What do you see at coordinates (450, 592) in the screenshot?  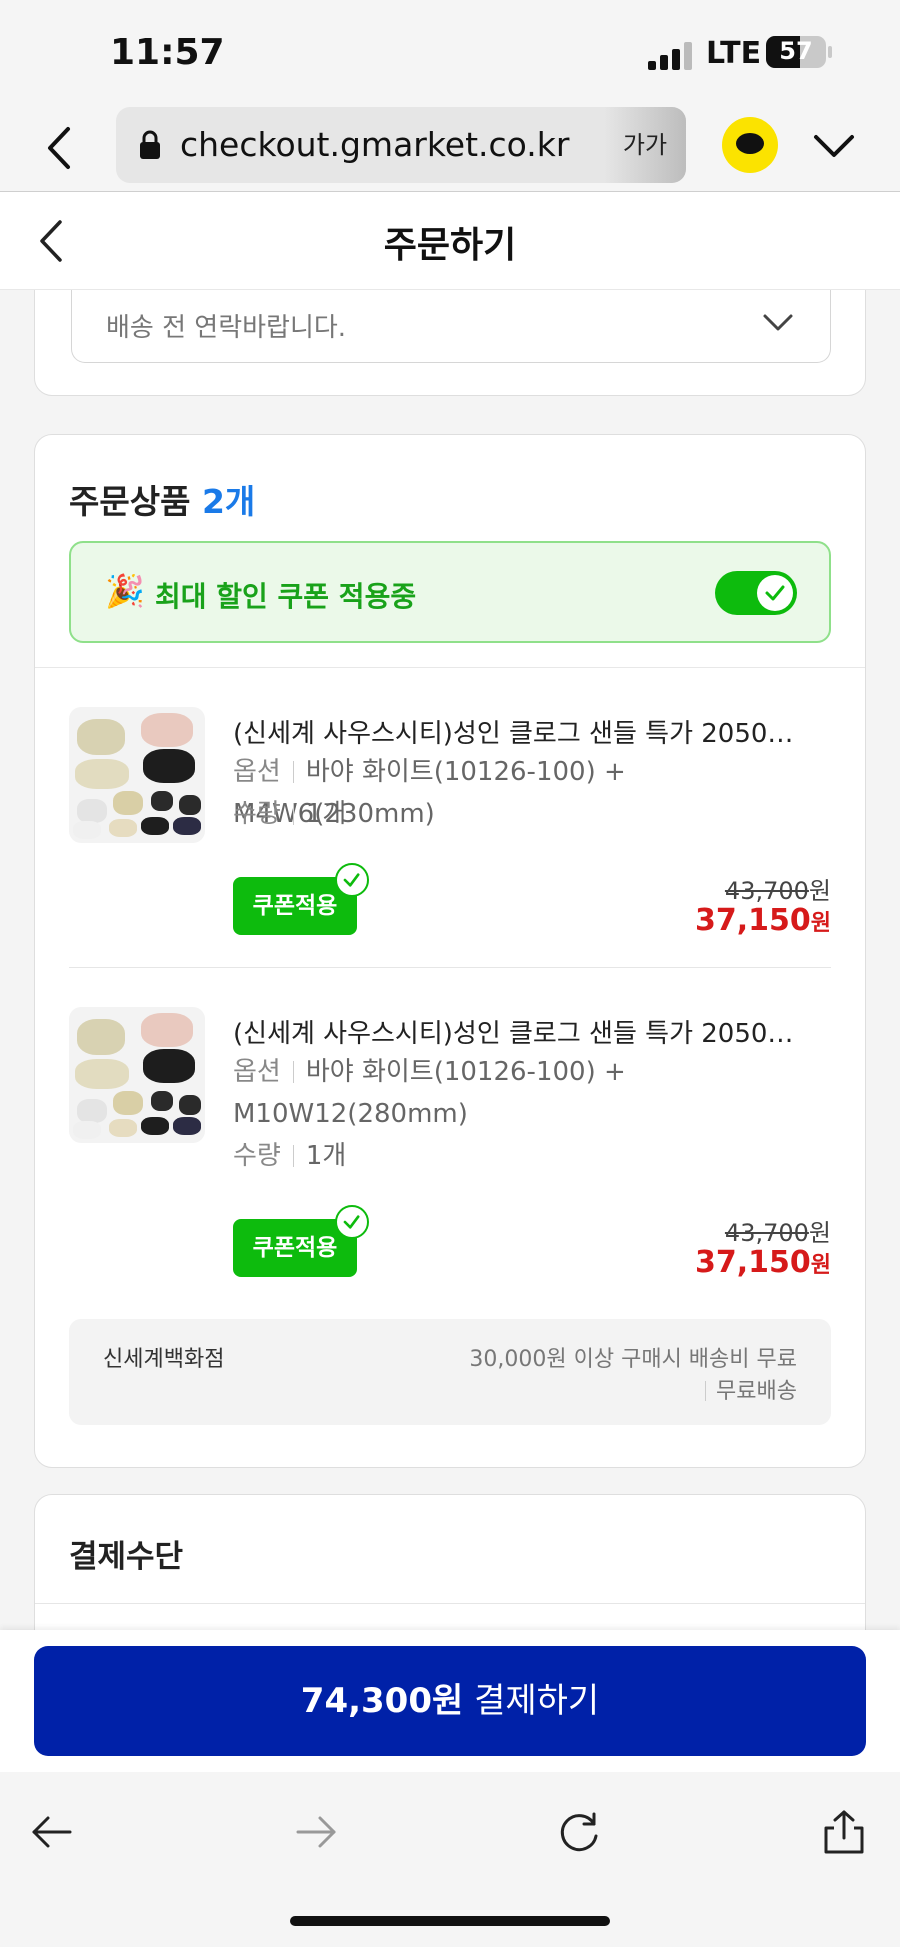 I see `coupon-banner: 🎉 최대 할인 쿠폰 적용중` at bounding box center [450, 592].